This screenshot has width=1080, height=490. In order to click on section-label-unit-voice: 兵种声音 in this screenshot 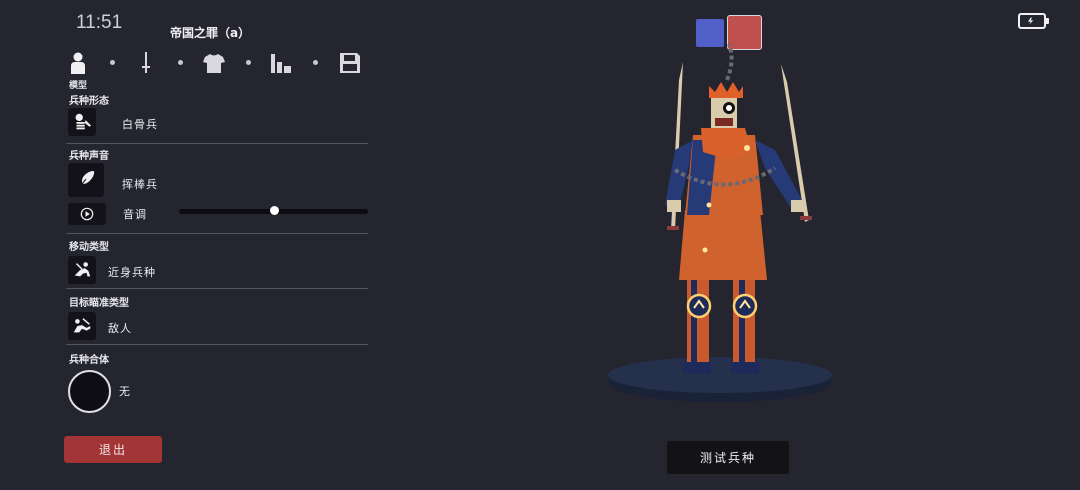, I will do `click(89, 156)`.